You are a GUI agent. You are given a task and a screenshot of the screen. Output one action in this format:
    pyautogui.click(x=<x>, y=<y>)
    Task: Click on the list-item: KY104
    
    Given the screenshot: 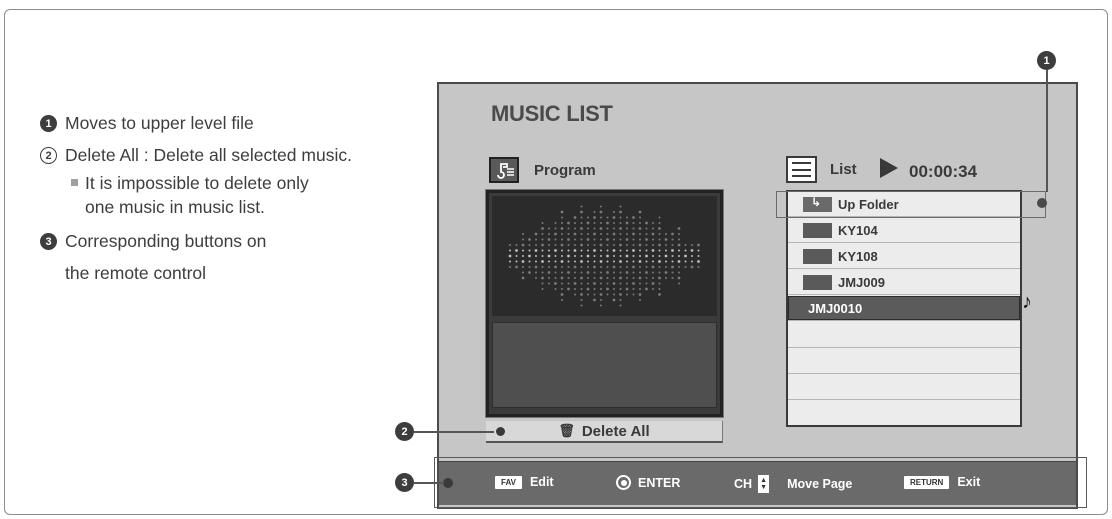 What is the action you would take?
    pyautogui.click(x=904, y=230)
    